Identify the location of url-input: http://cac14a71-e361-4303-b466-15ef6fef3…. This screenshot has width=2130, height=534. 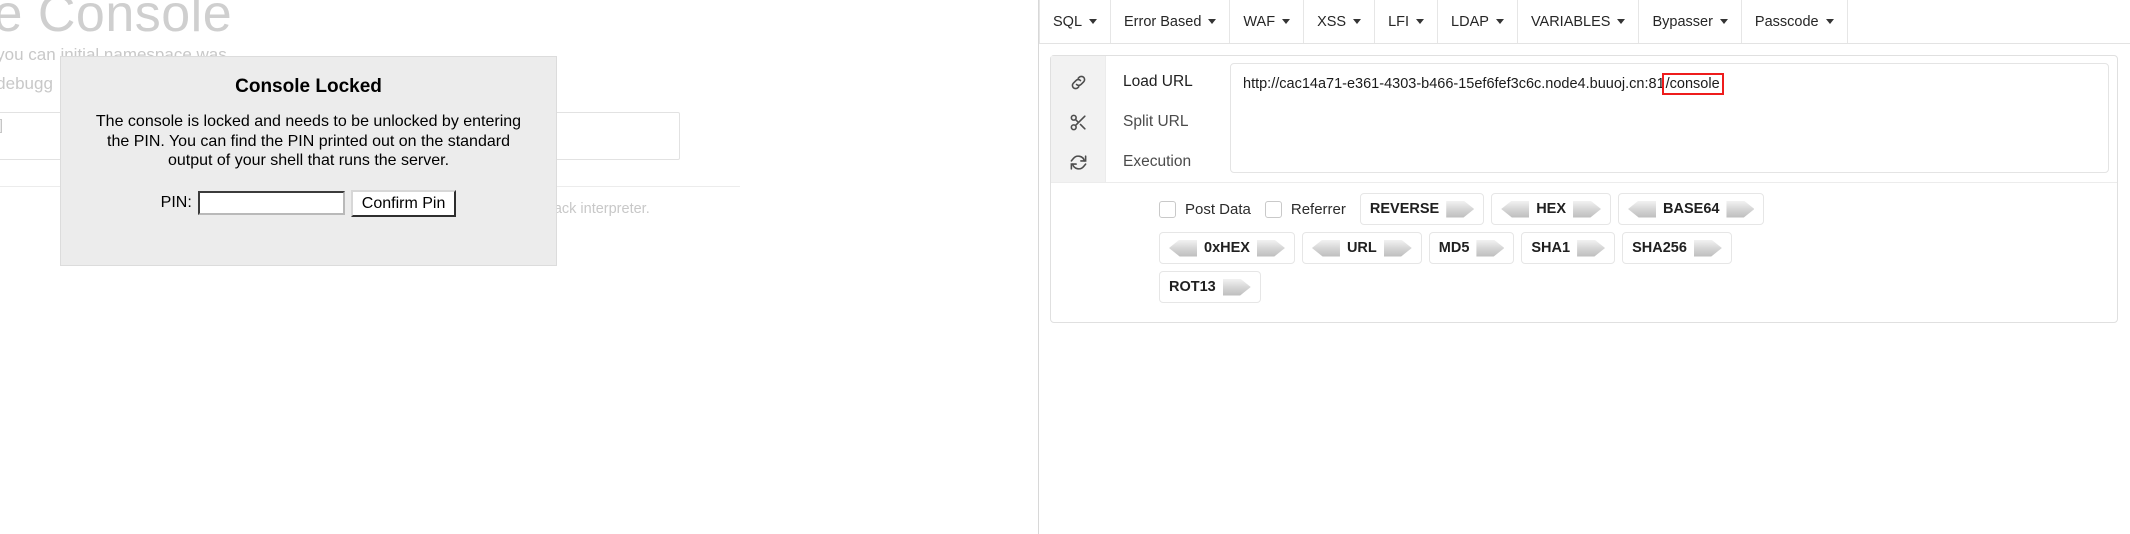
(1669, 118).